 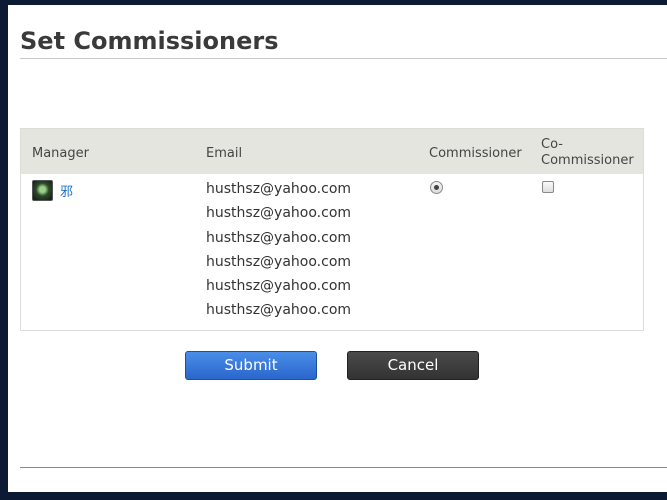 What do you see at coordinates (343, 58) in the screenshot?
I see `title-divider` at bounding box center [343, 58].